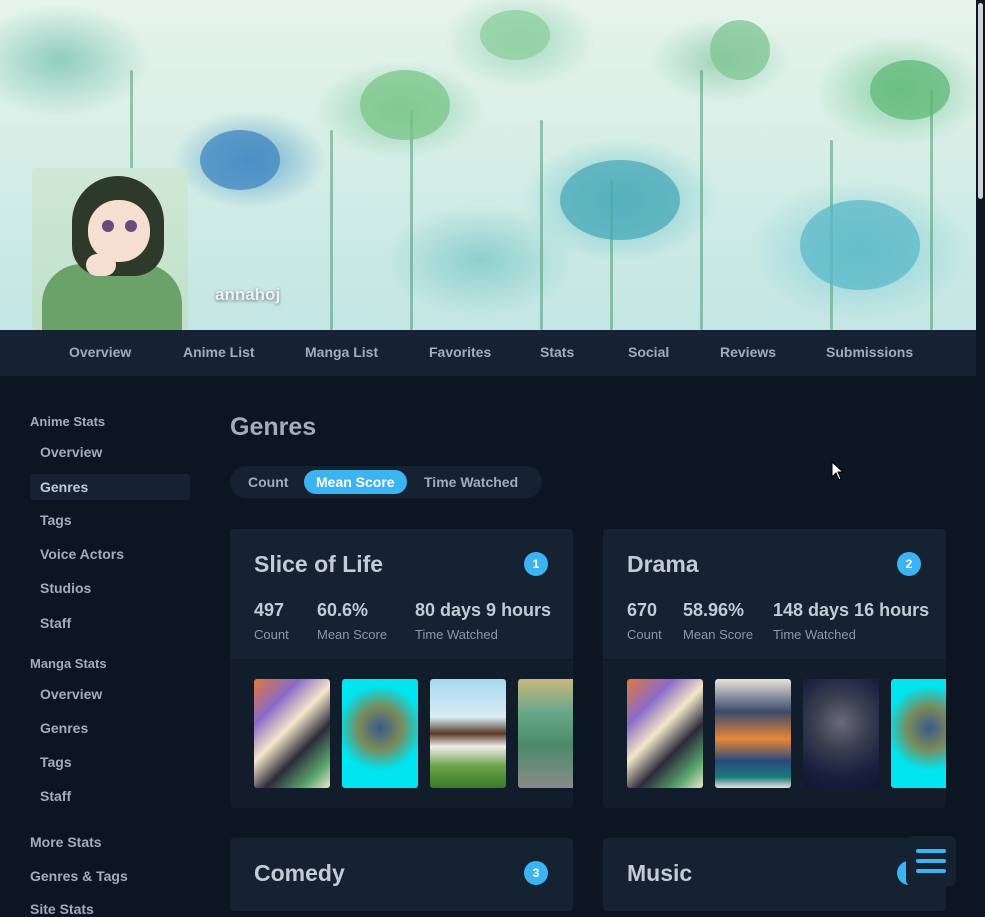 Image resolution: width=985 pixels, height=917 pixels. I want to click on sidebar-item-manga-staff: Staff, so click(110, 796).